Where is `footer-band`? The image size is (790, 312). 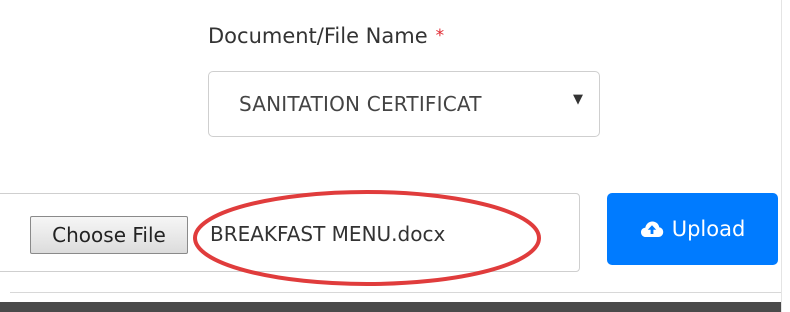 footer-band is located at coordinates (390, 307).